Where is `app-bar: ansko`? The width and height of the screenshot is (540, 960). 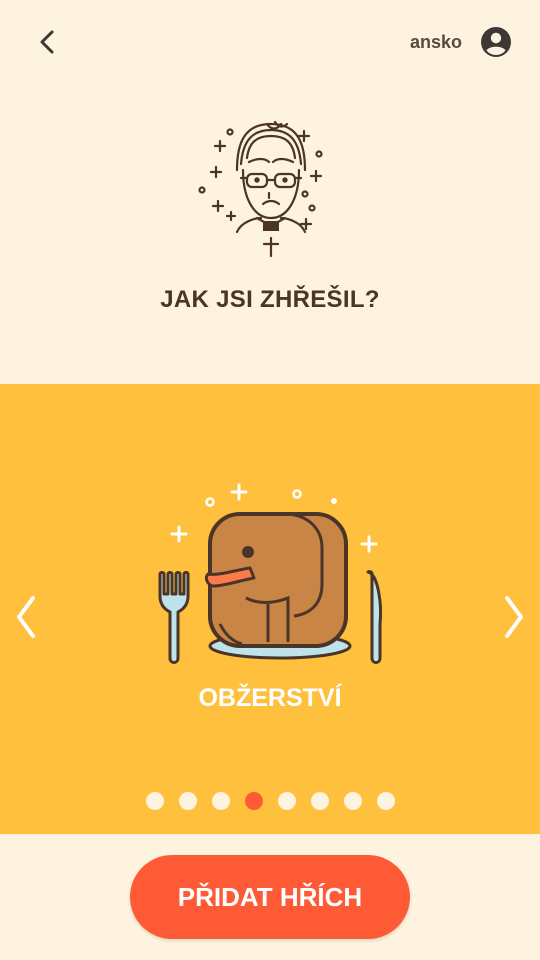
app-bar: ansko is located at coordinates (270, 42).